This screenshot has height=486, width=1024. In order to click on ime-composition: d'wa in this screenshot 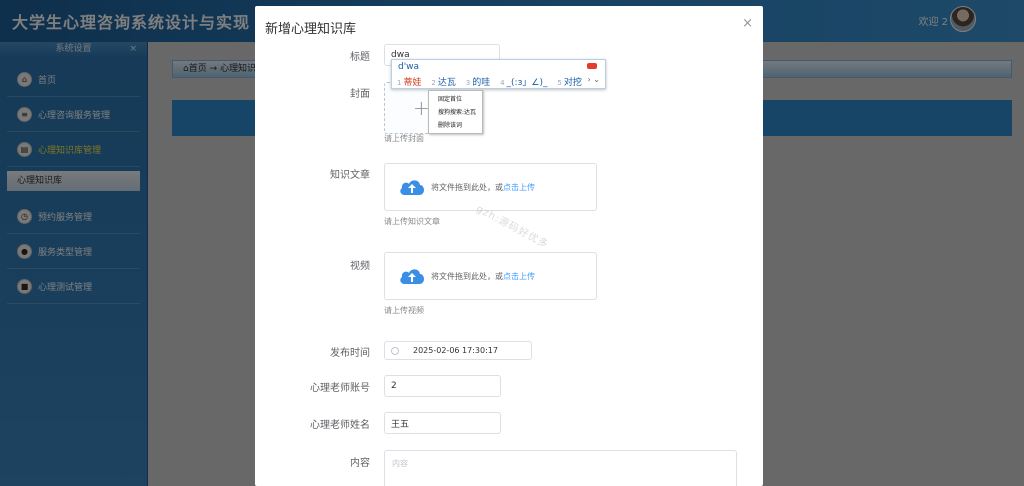, I will do `click(409, 67)`.